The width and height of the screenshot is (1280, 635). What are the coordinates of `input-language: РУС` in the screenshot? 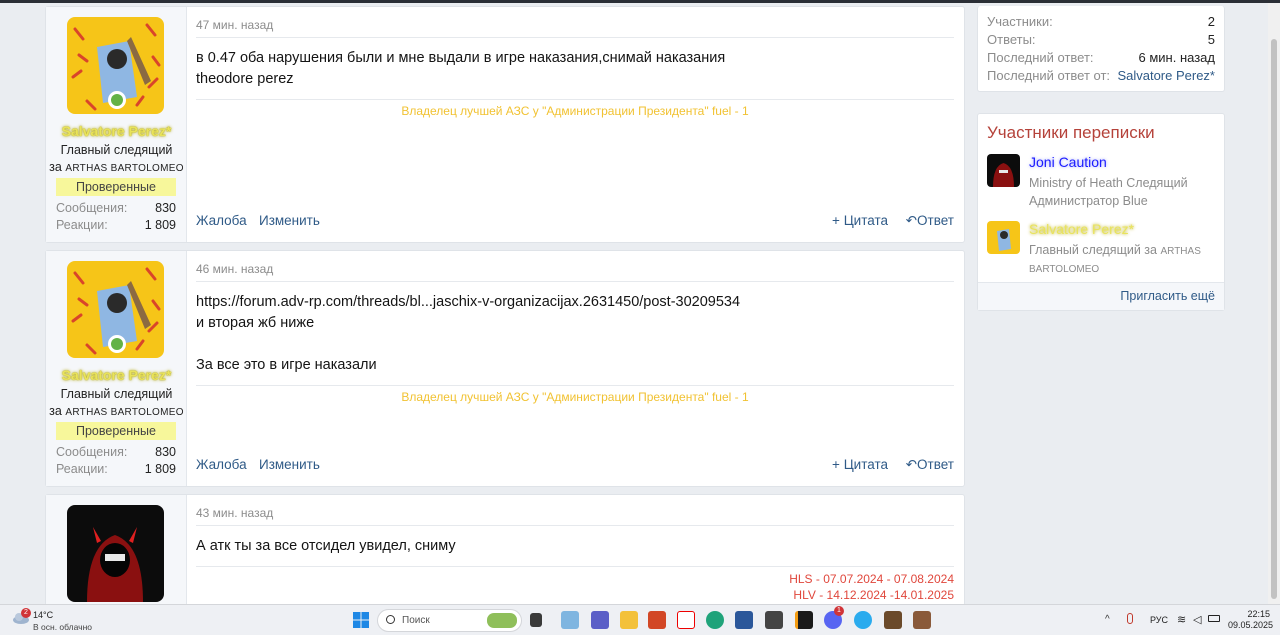 It's located at (1159, 620).